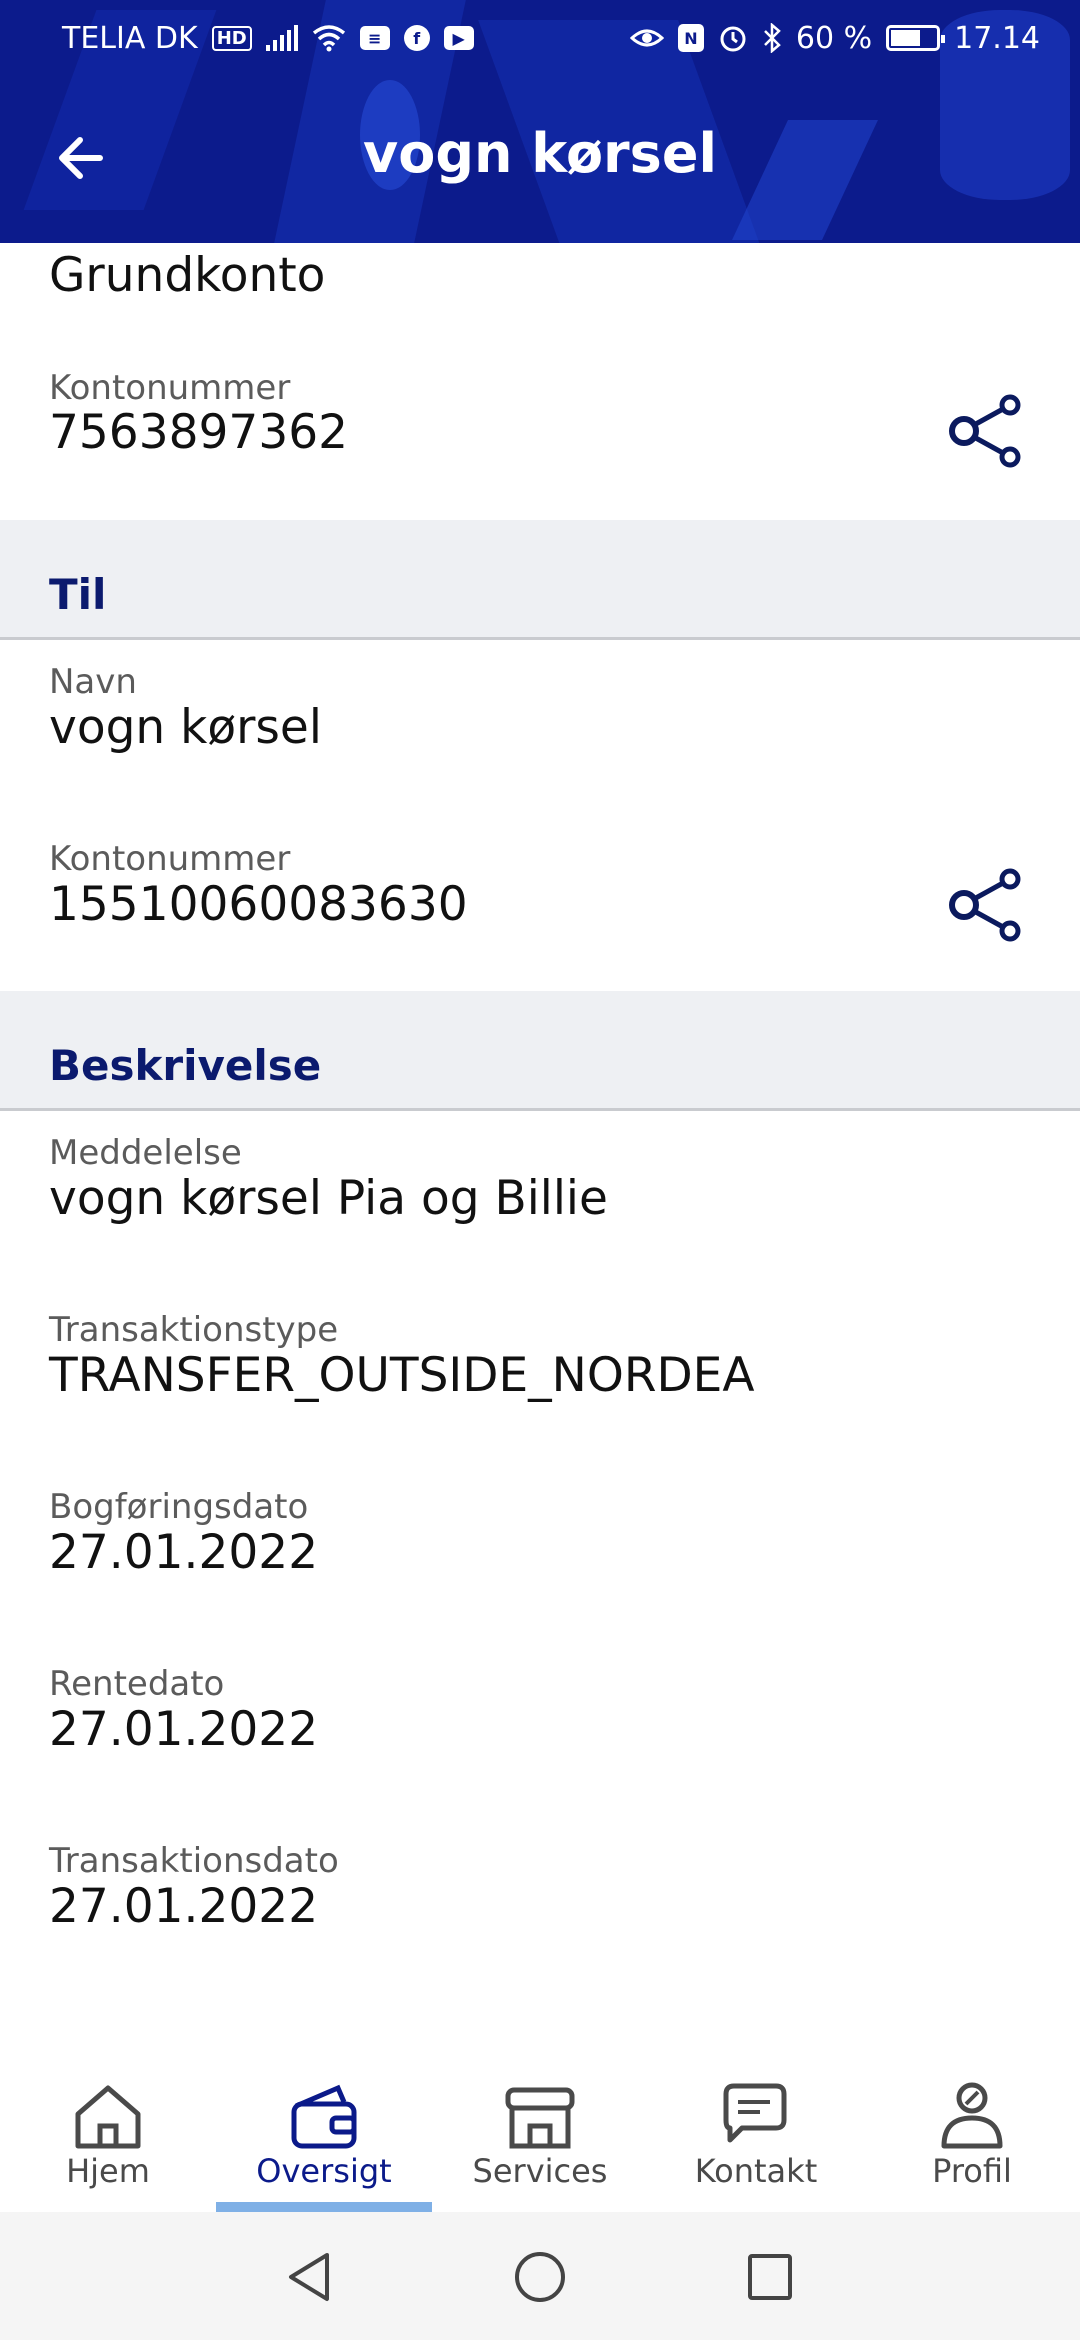 The height and width of the screenshot is (2340, 1080). I want to click on nav-label: Oversigt, so click(324, 2171).